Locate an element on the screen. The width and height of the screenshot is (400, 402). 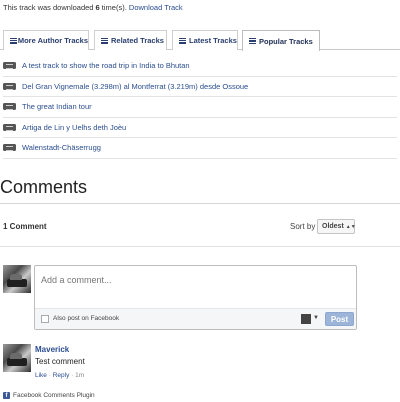
download-prefix: This track was downloaded is located at coordinates (49, 7).